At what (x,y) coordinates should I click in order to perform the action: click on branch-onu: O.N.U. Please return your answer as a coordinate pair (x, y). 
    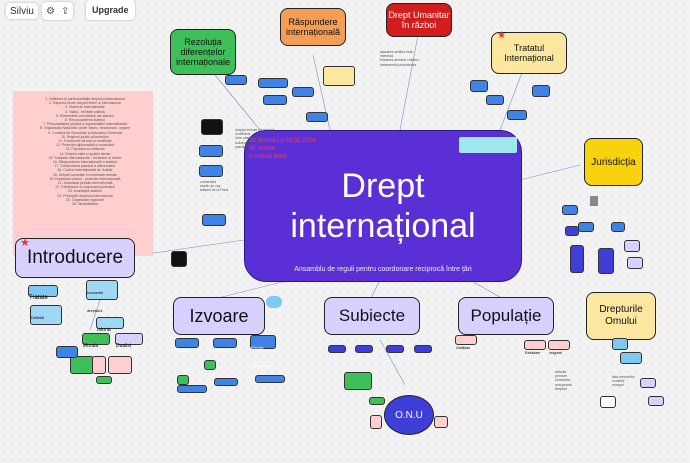
    Looking at the image, I should click on (409, 415).